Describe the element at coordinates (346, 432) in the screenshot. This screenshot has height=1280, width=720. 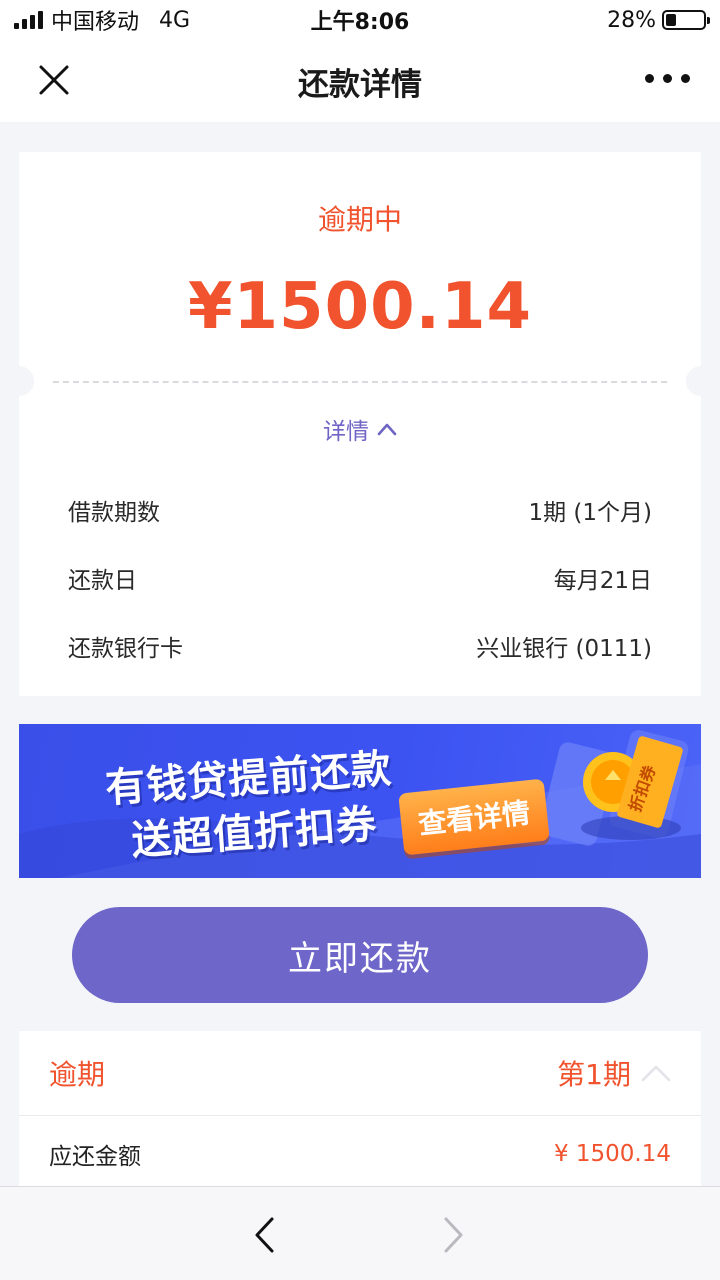
I see `detail-toggle-label: 详情` at that location.